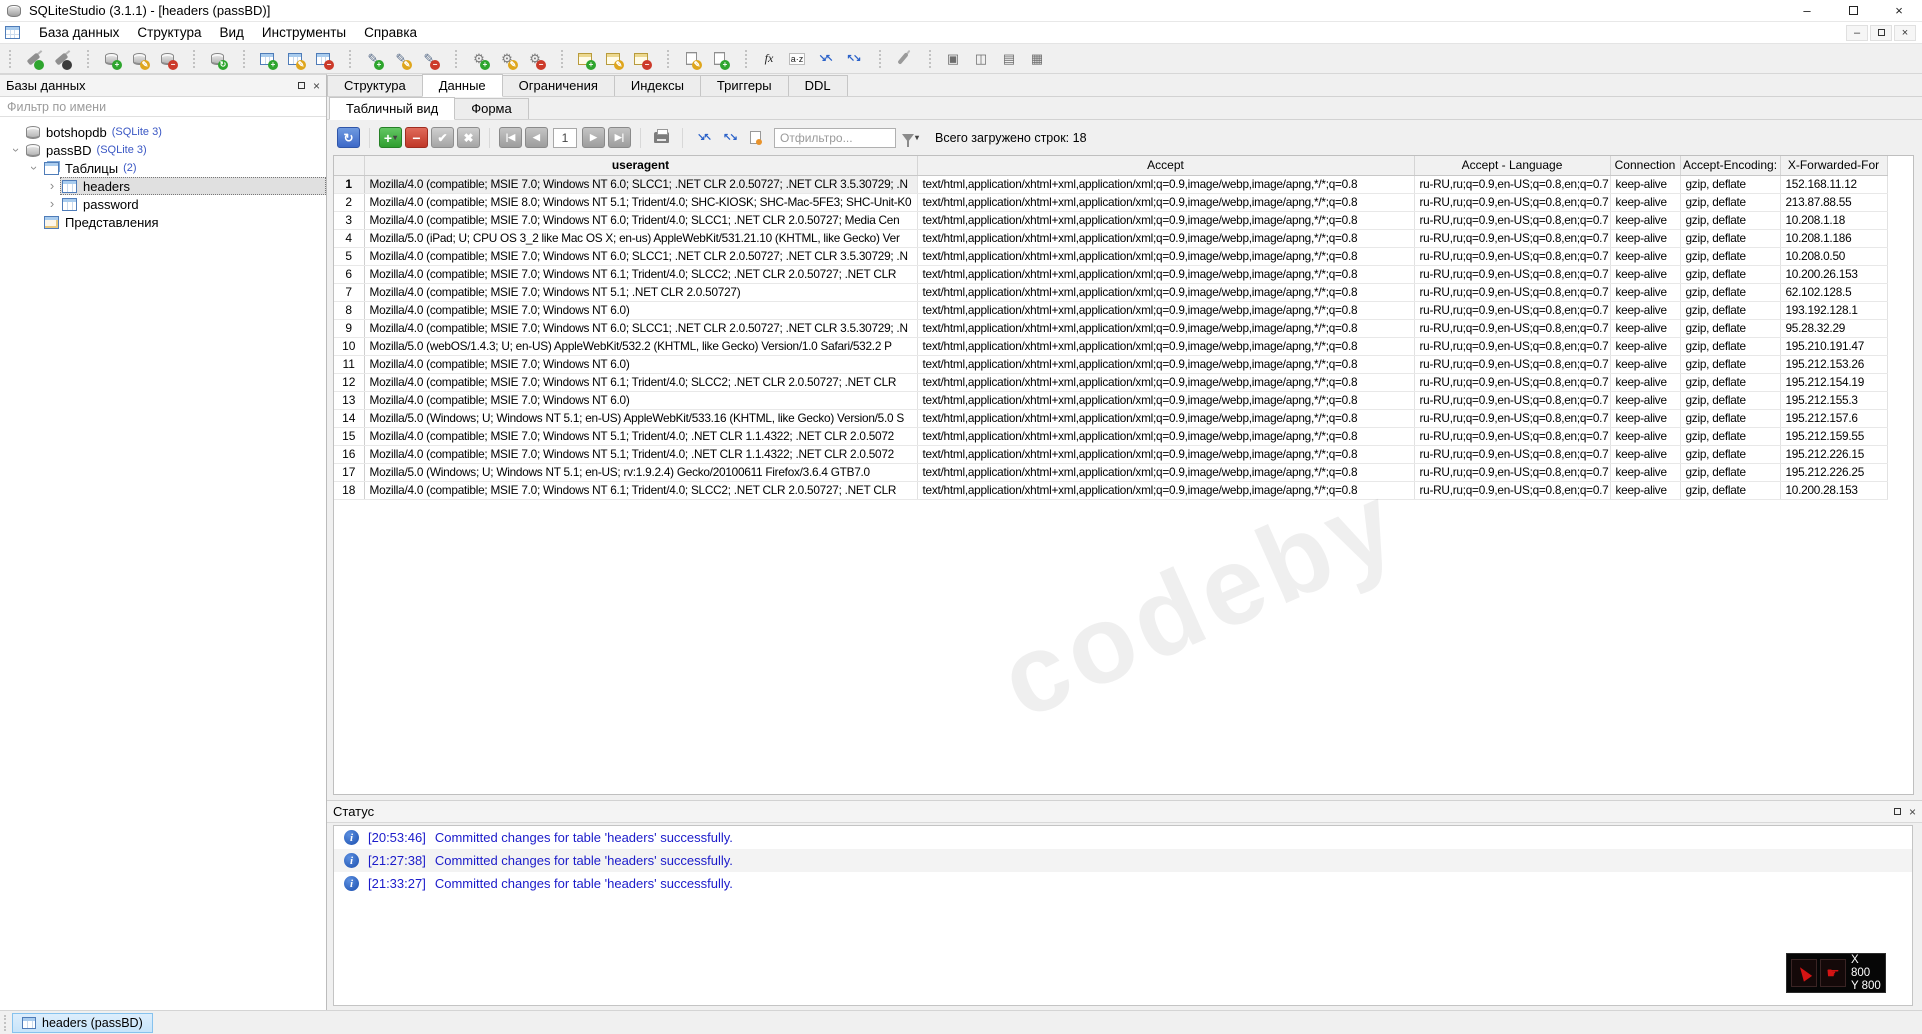 Image resolution: width=1922 pixels, height=1034 pixels. What do you see at coordinates (1834, 274) in the screenshot?
I see `cell-xff: 10.200.26.153` at bounding box center [1834, 274].